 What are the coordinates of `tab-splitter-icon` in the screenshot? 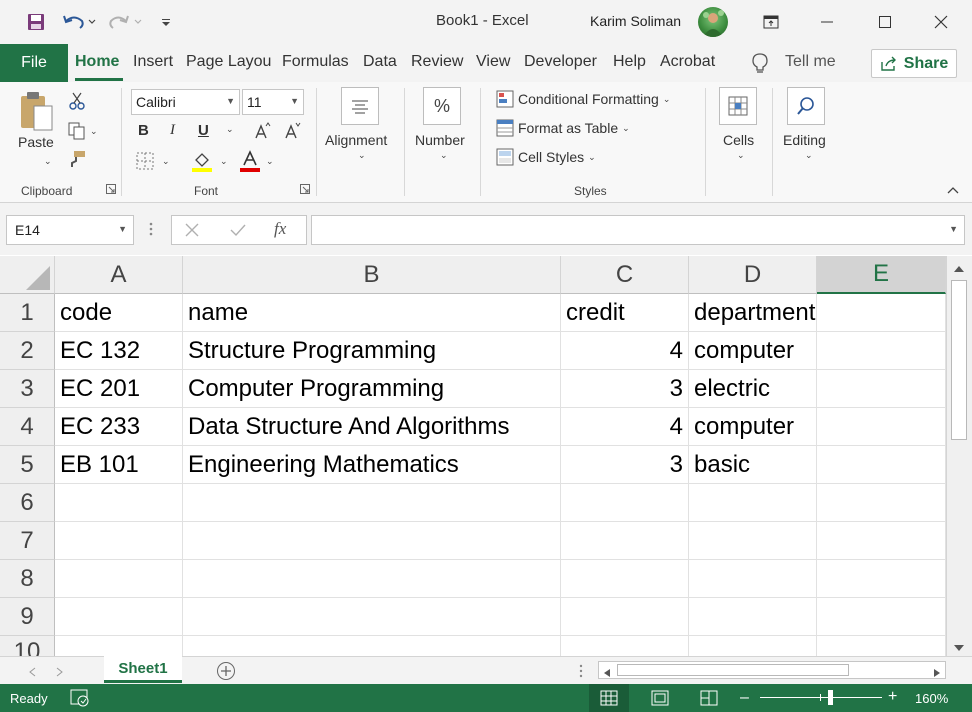 It's located at (581, 673).